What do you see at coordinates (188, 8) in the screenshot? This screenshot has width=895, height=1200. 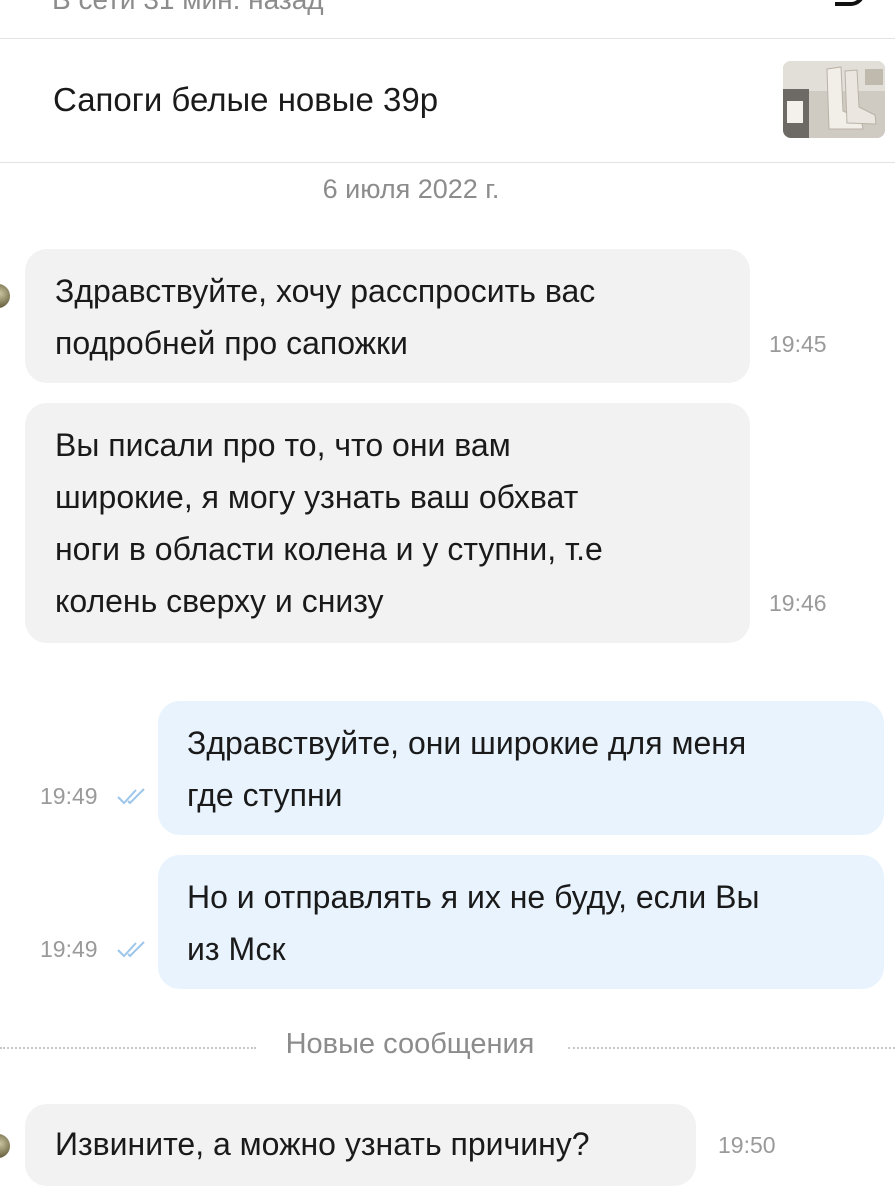 I see `online-status: В сети 31 мин. назад` at bounding box center [188, 8].